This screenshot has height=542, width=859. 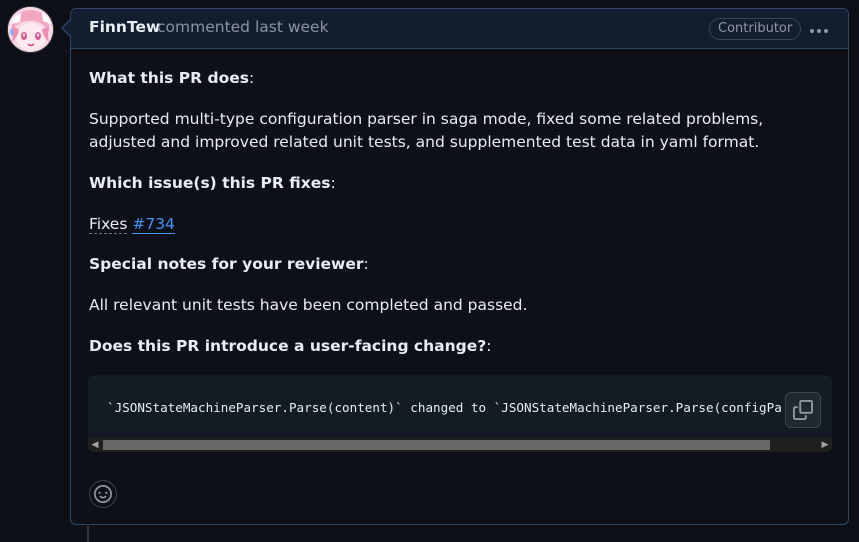 I want to click on heading-text: Which issue(s) this PR fixes, so click(x=210, y=183).